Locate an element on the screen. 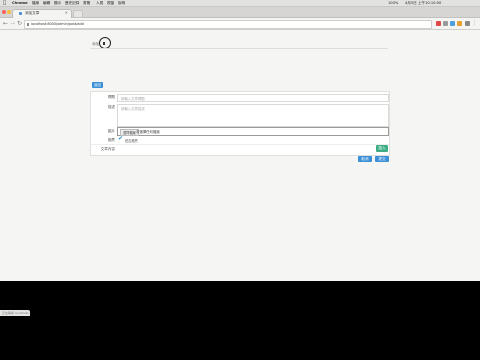 The width and height of the screenshot is (480, 360). title-label: 標題 is located at coordinates (111, 97).